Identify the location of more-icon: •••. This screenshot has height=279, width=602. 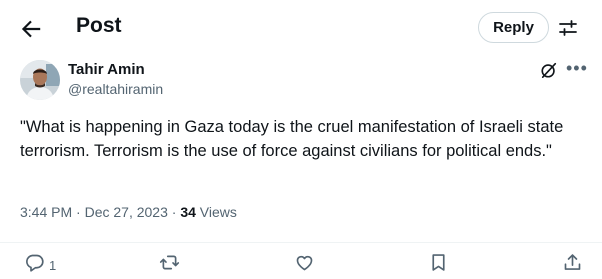
(577, 68).